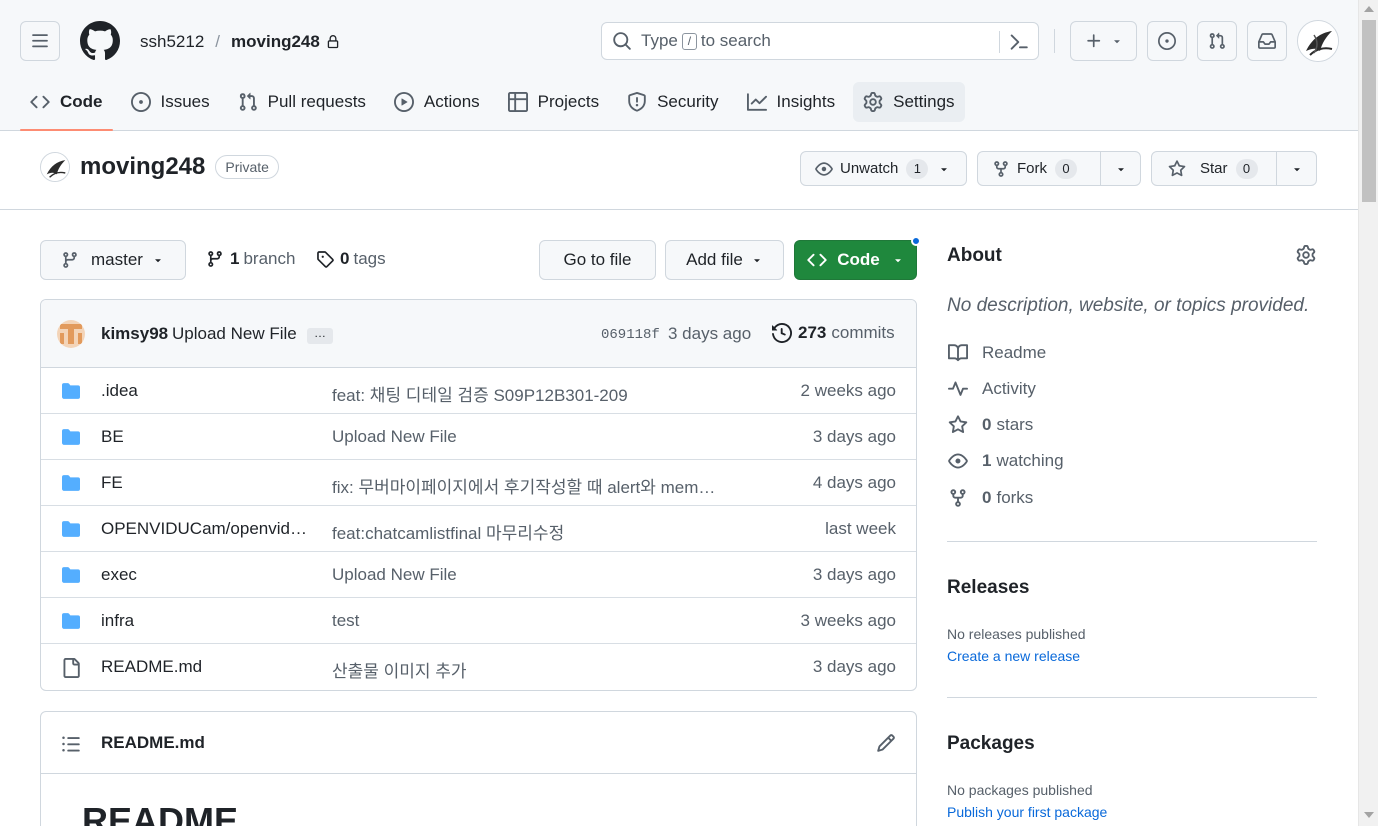  What do you see at coordinates (791, 102) in the screenshot?
I see `tab-insights: Insights` at bounding box center [791, 102].